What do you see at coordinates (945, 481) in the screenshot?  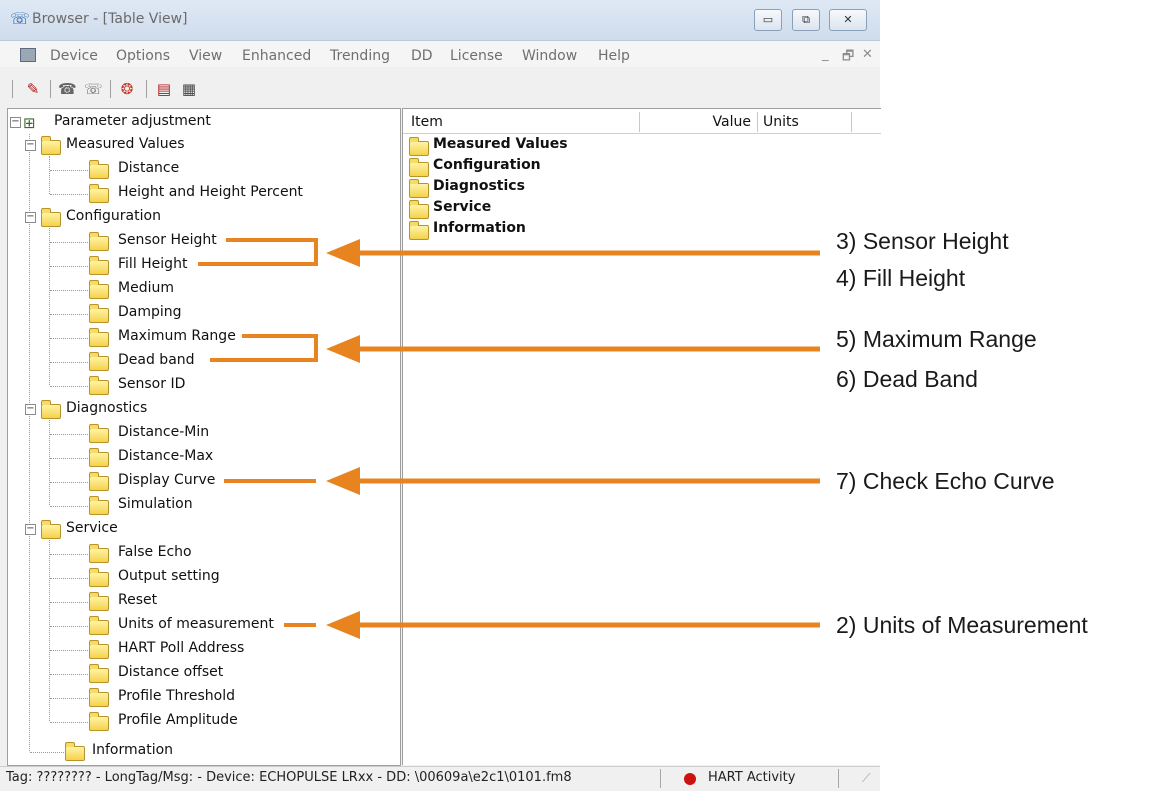 I see `annotation-echo-curve: 7) Check Echo Curve` at bounding box center [945, 481].